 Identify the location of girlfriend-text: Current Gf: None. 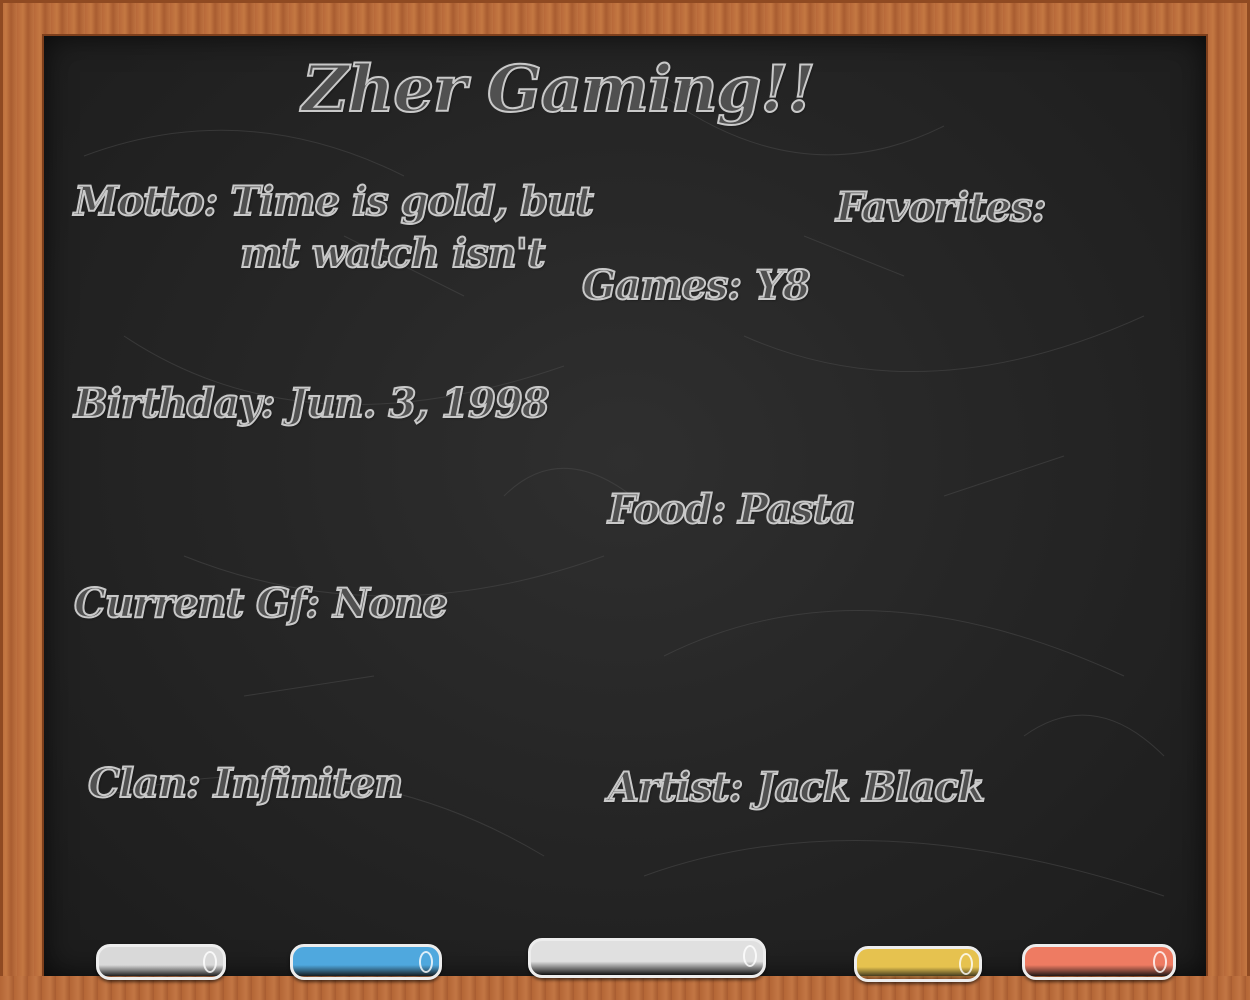
(261, 603).